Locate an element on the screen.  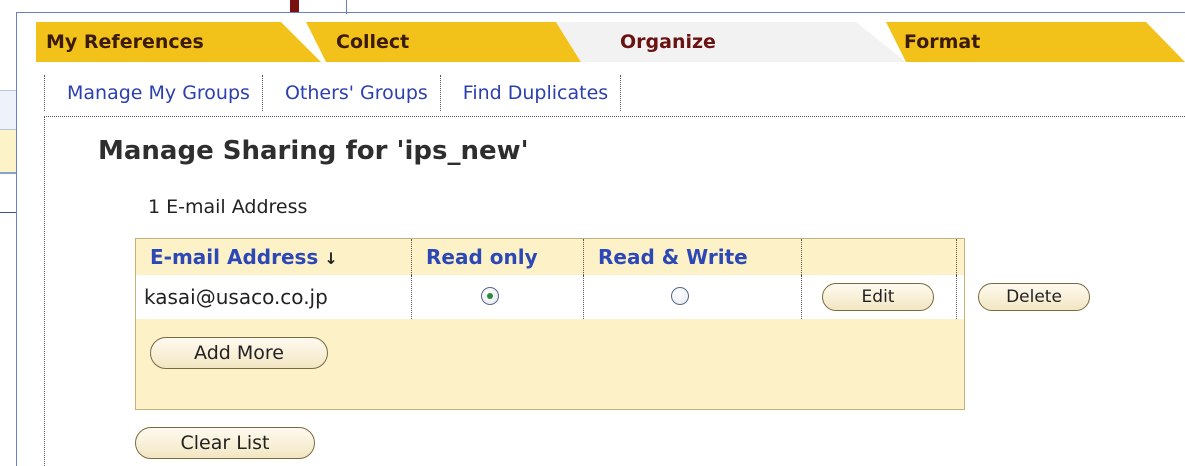
tab-format-label: Format is located at coordinates (942, 42).